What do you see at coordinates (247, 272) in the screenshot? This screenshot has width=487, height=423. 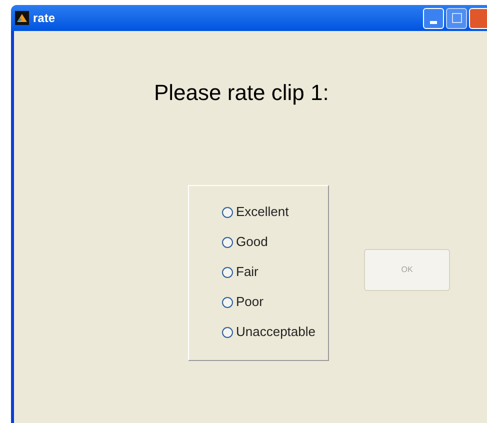 I see `option-label: Fair` at bounding box center [247, 272].